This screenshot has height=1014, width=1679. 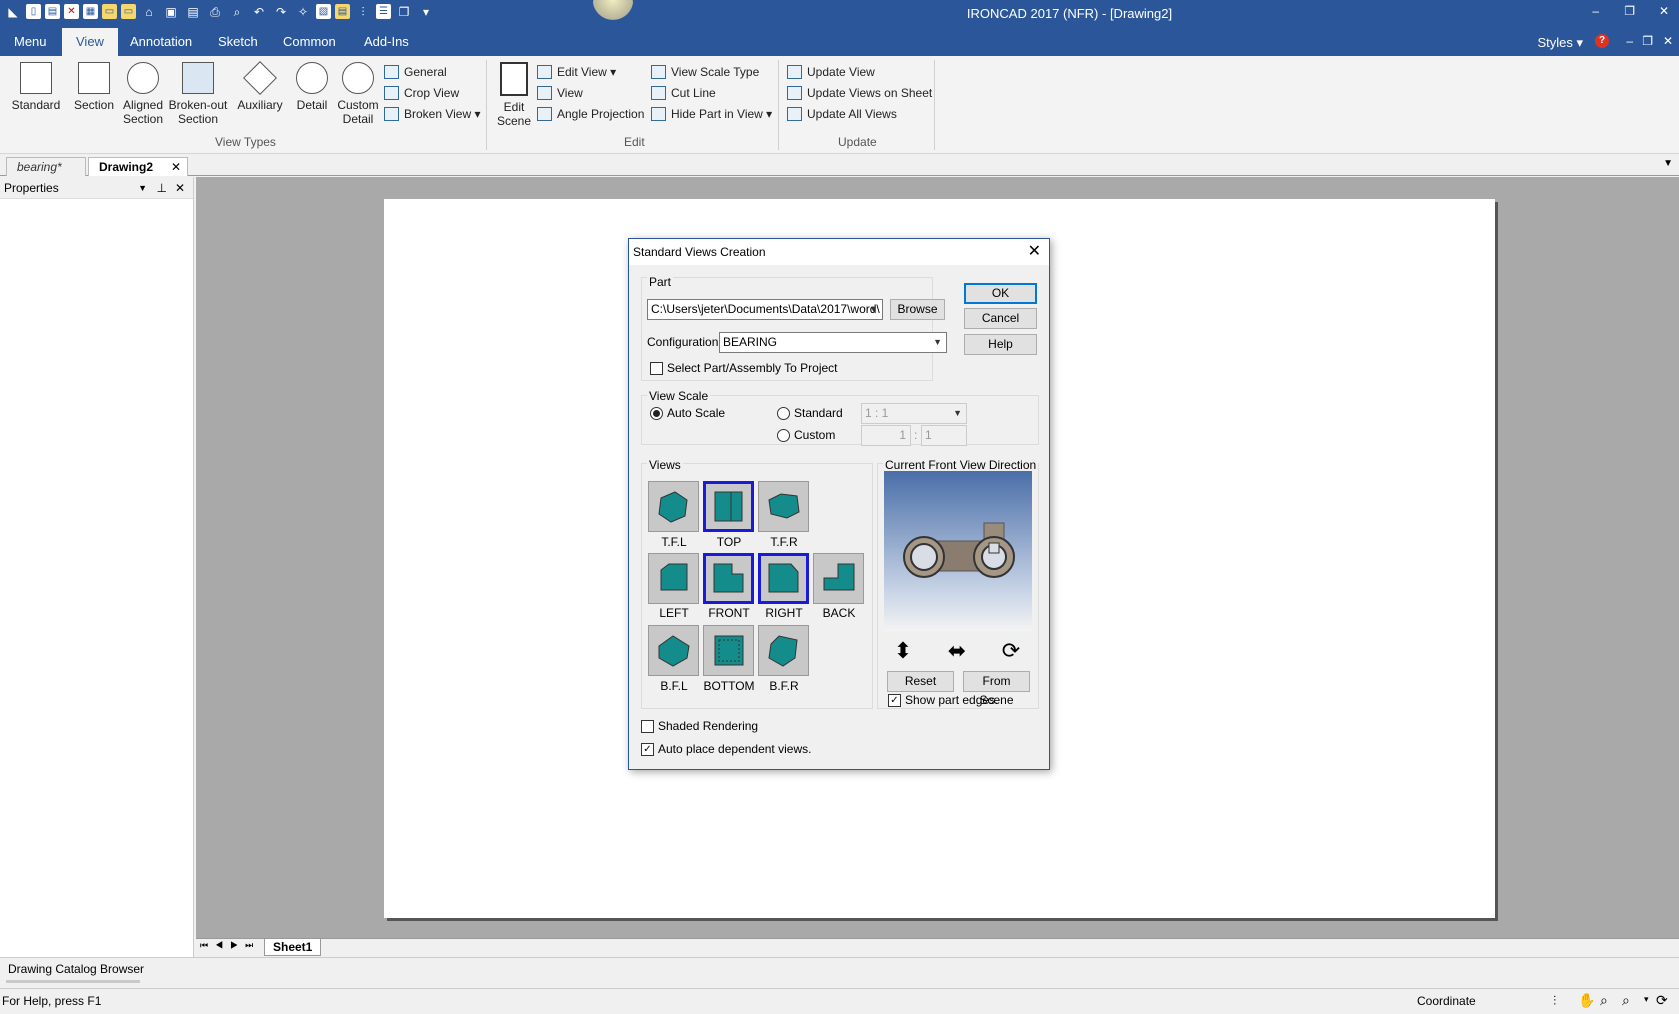 I want to click on app-title: IRONCAD 2017 (NFR) - [Drawing2], so click(x=1069, y=13).